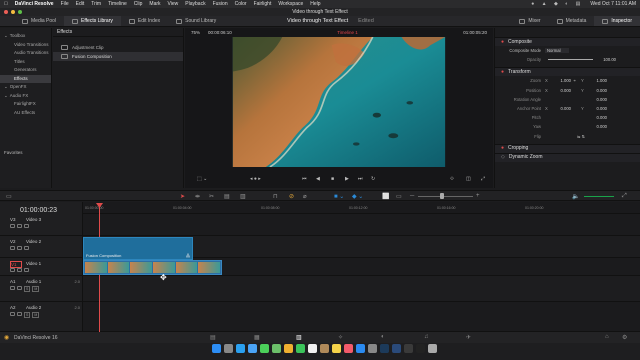 The width and height of the screenshot is (640, 360). I want to click on media-pool-tab: Media Pool, so click(32, 21).